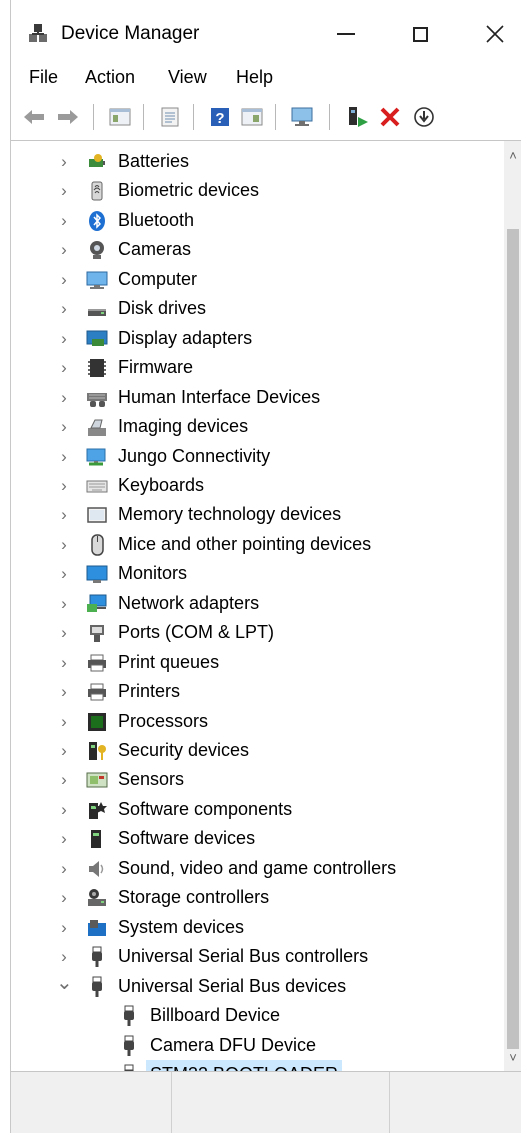 Image resolution: width=521 pixels, height=1133 pixels. I want to click on vertical-scrollbar: ˄ ˅, so click(512, 606).